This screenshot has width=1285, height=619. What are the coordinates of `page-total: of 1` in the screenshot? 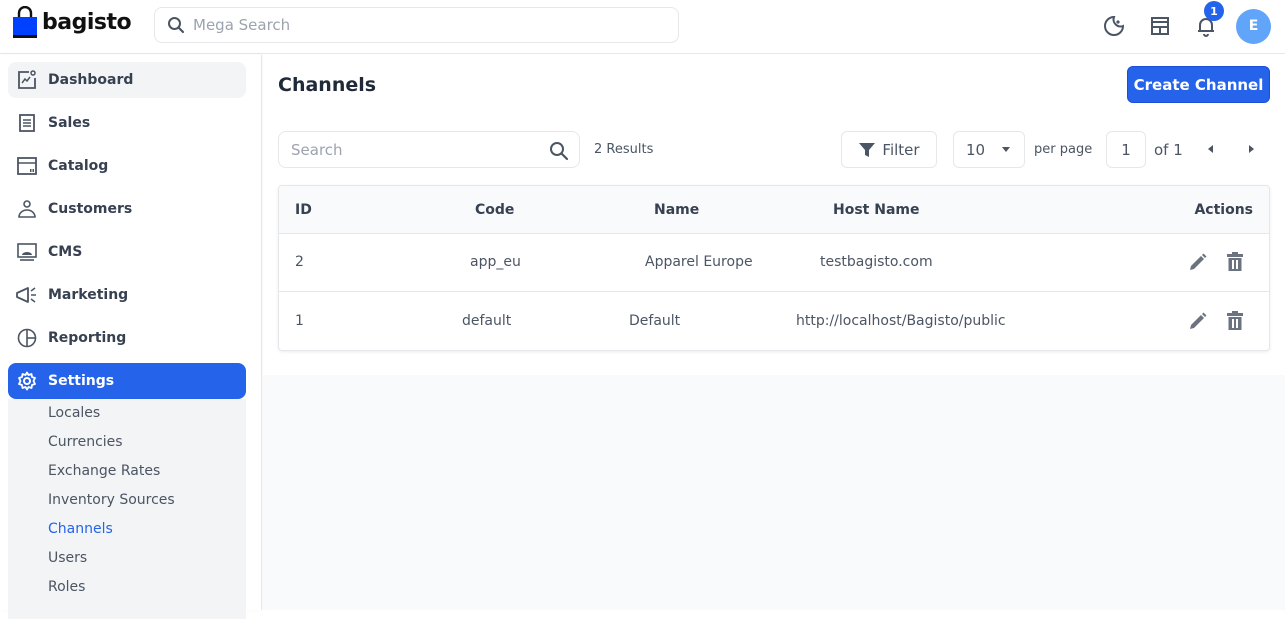 It's located at (1168, 150).